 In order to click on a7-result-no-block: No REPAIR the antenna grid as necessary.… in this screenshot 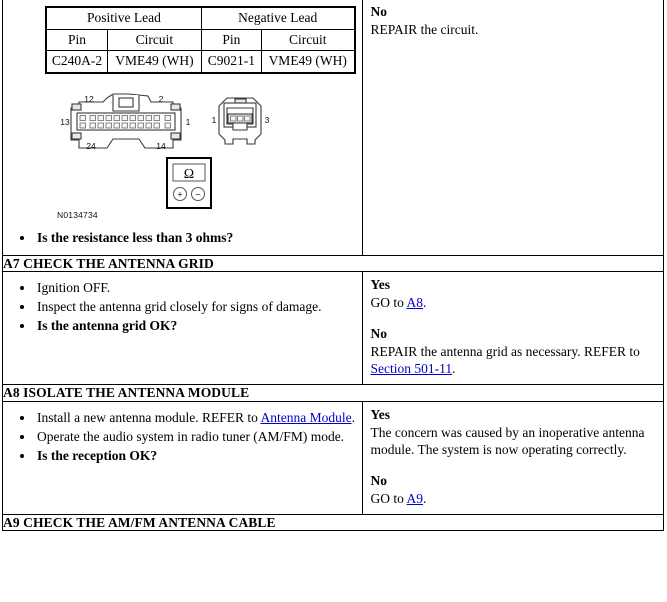, I will do `click(513, 351)`.